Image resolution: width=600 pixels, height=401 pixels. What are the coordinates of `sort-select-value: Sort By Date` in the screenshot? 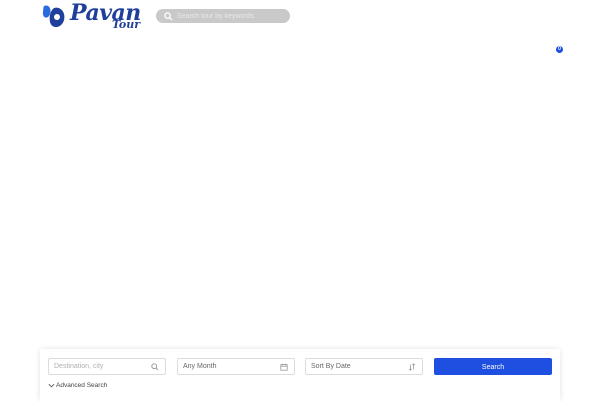 It's located at (331, 366).